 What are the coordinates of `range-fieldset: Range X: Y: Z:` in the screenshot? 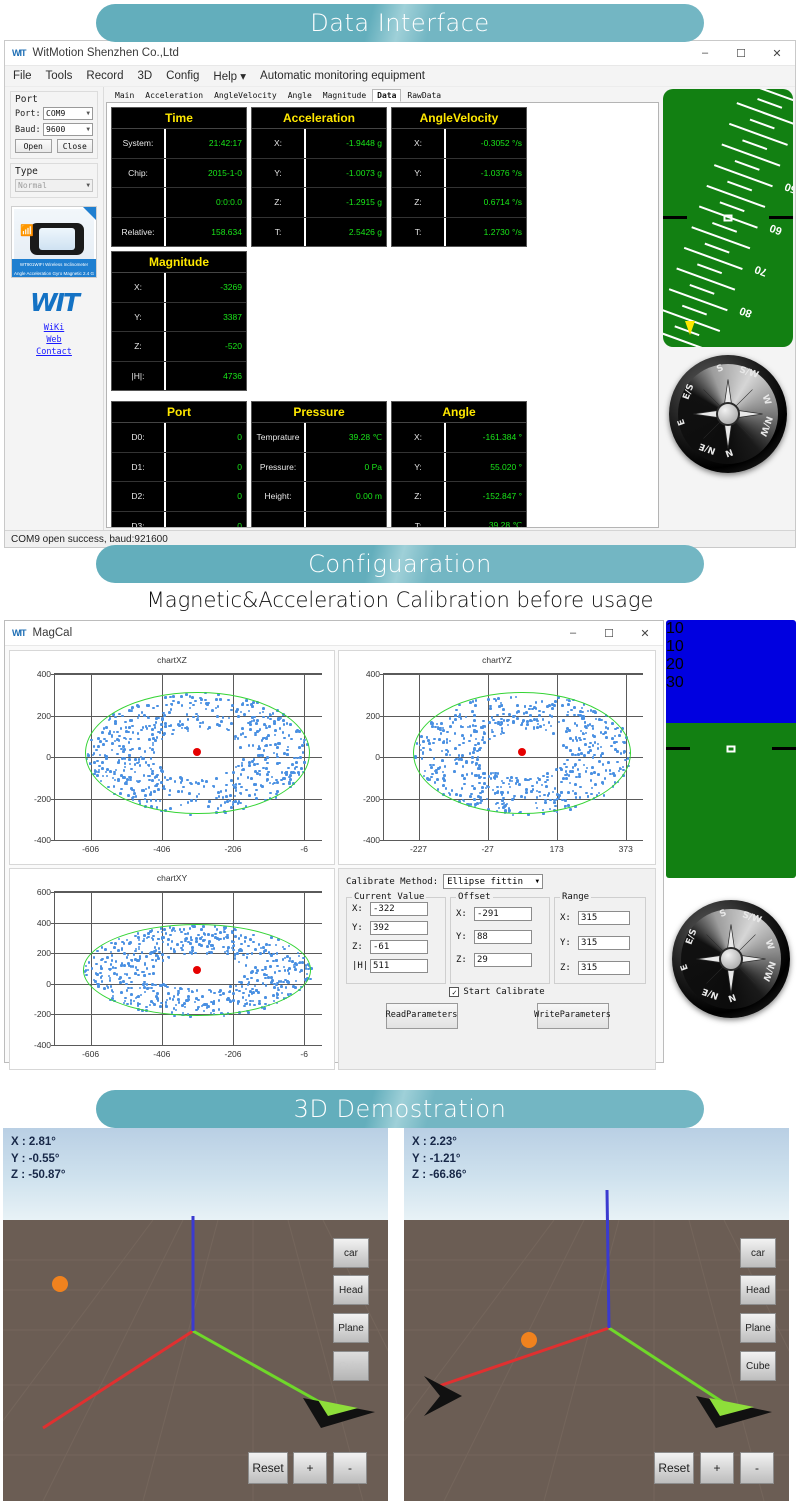 It's located at (600, 938).